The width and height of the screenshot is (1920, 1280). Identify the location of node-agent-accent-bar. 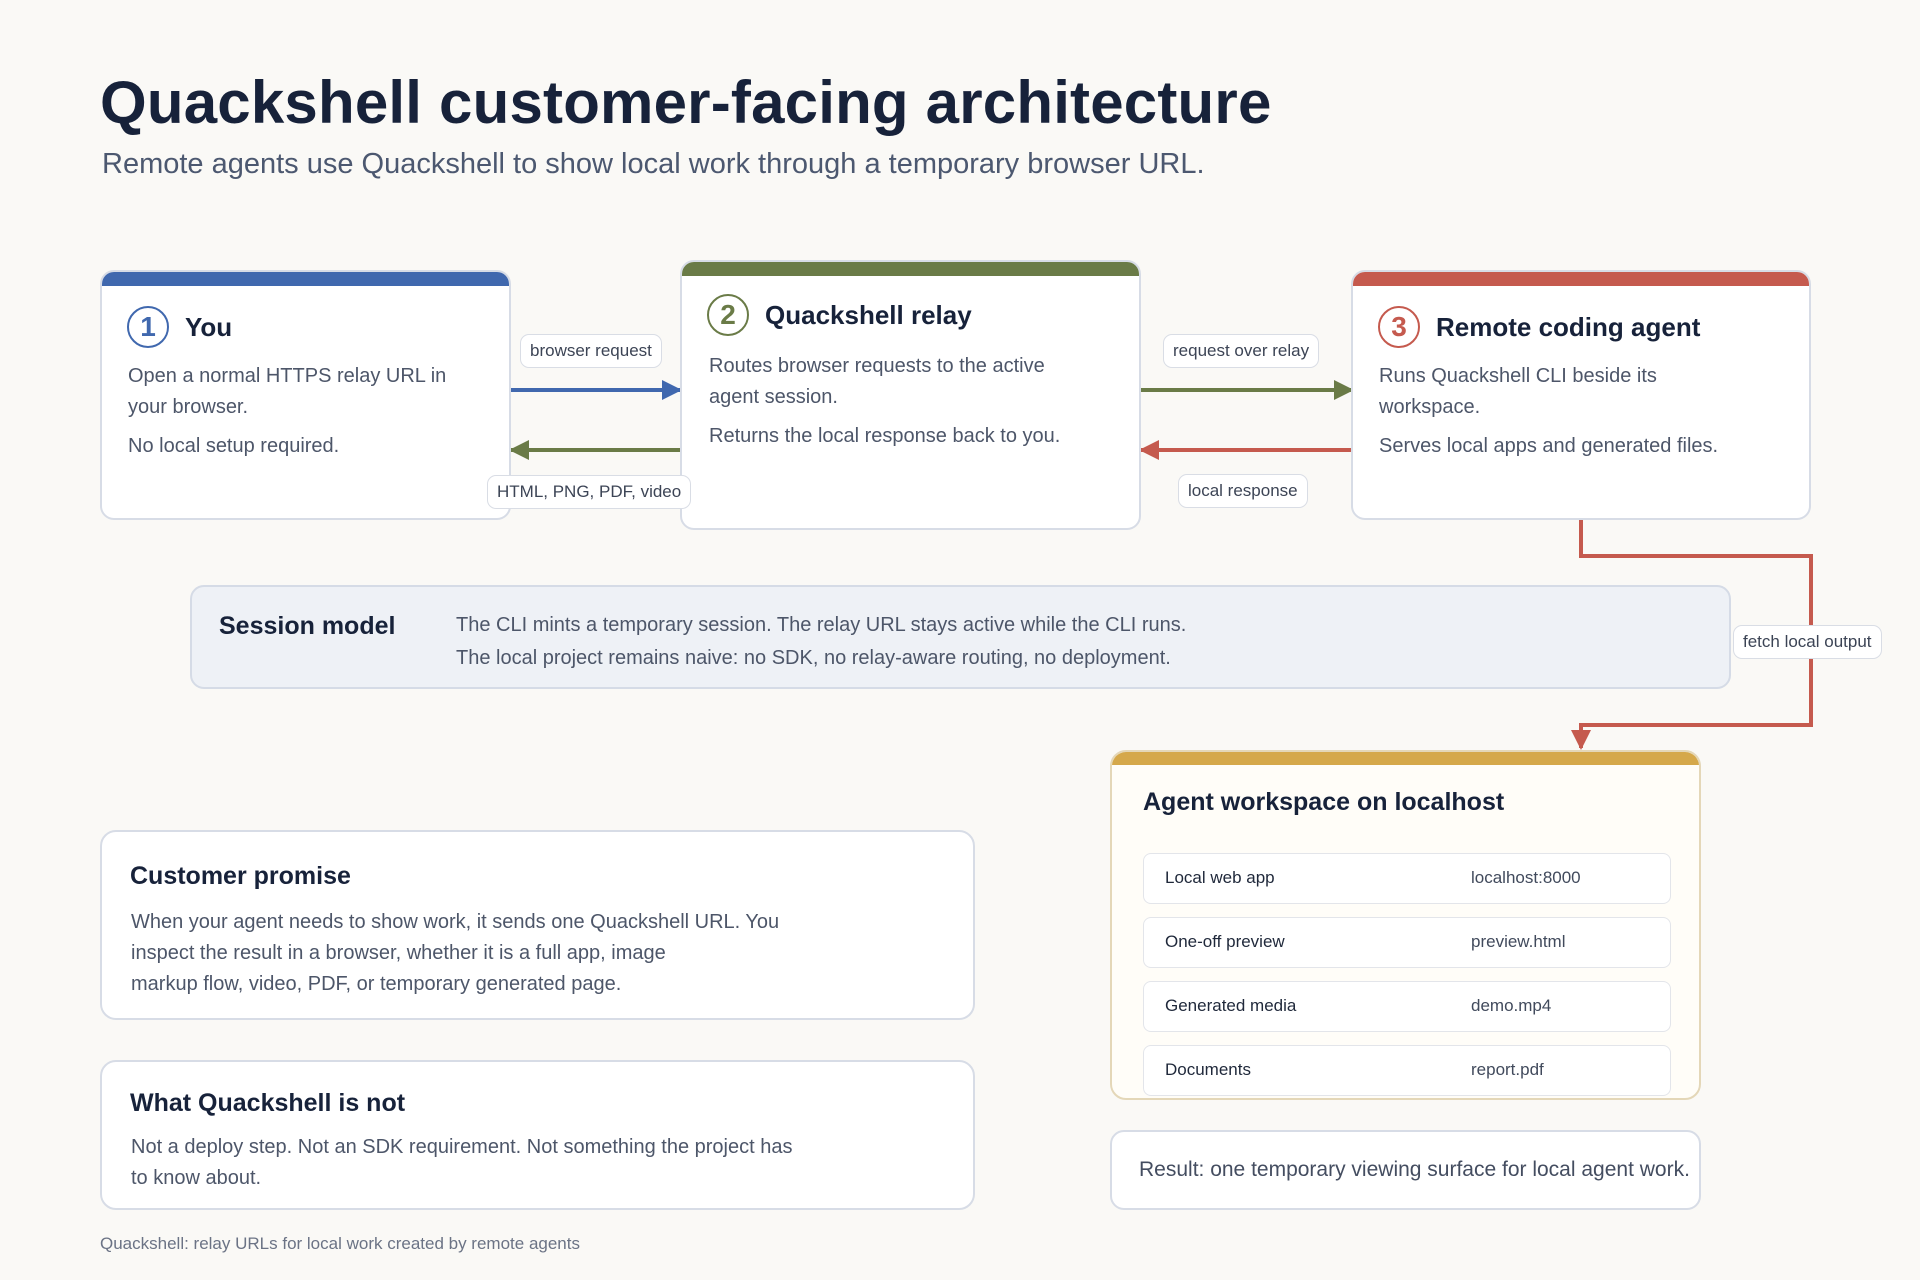
(1581, 279).